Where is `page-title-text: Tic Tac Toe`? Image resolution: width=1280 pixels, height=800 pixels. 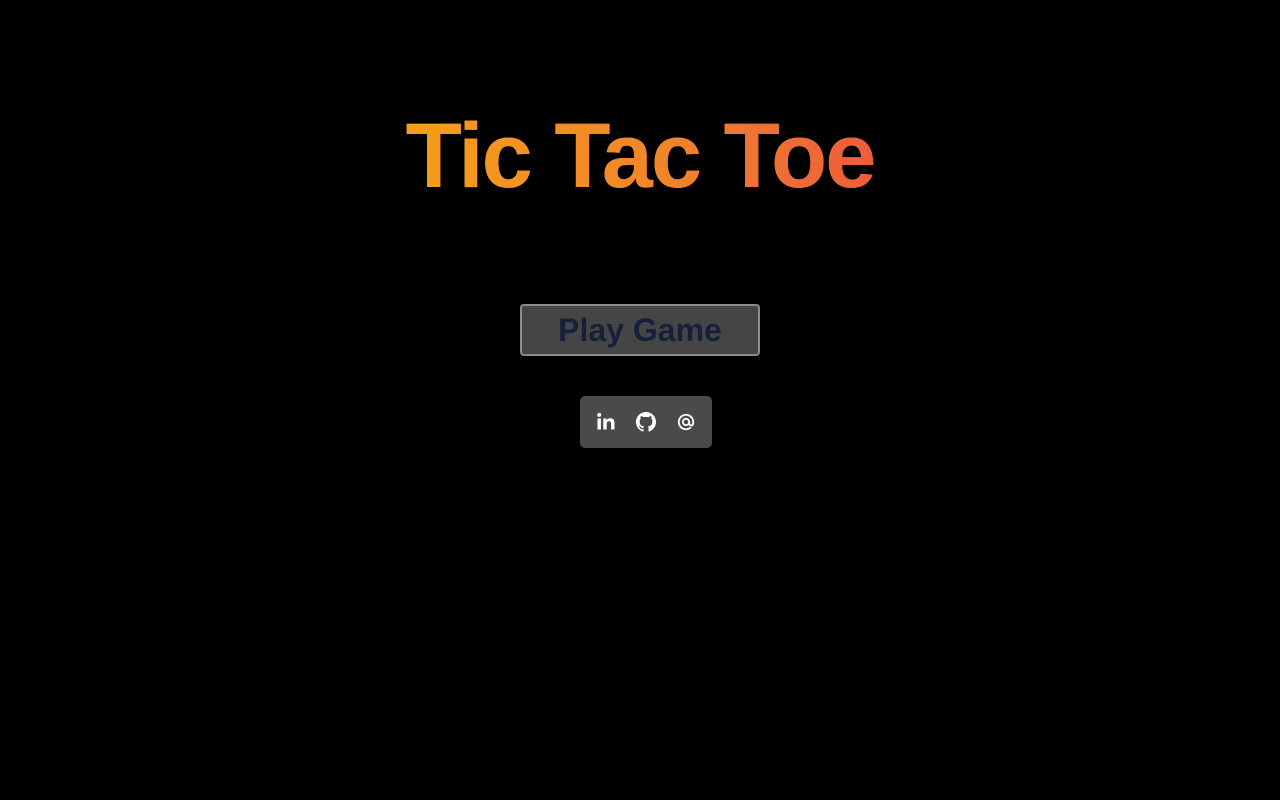 page-title-text: Tic Tac Toe is located at coordinates (641, 156).